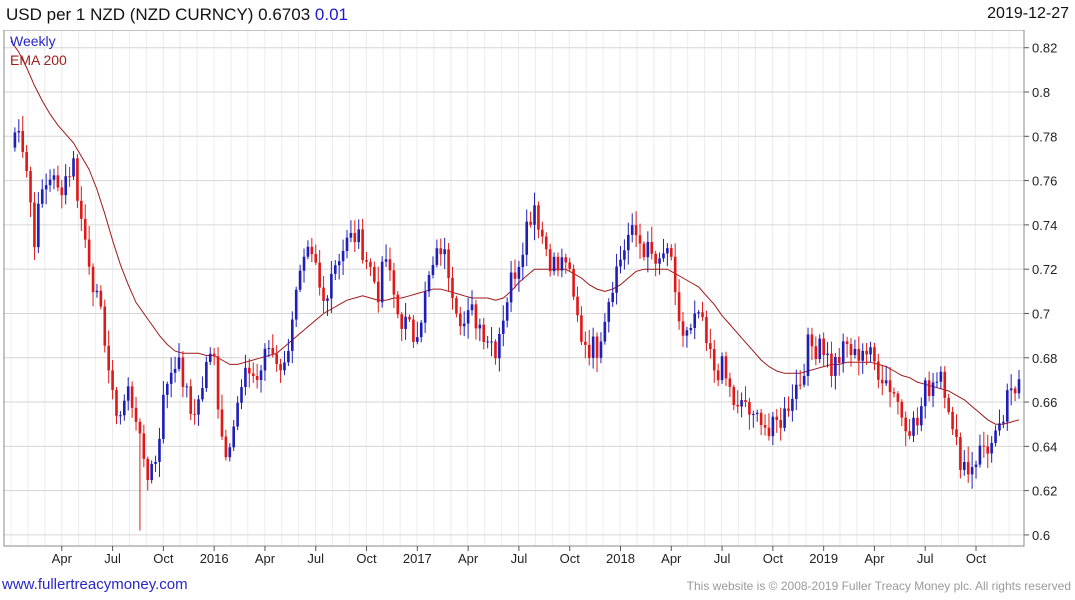 The width and height of the screenshot is (1075, 600). Describe the element at coordinates (1044, 358) in the screenshot. I see `y-tick-label: 0.68` at that location.